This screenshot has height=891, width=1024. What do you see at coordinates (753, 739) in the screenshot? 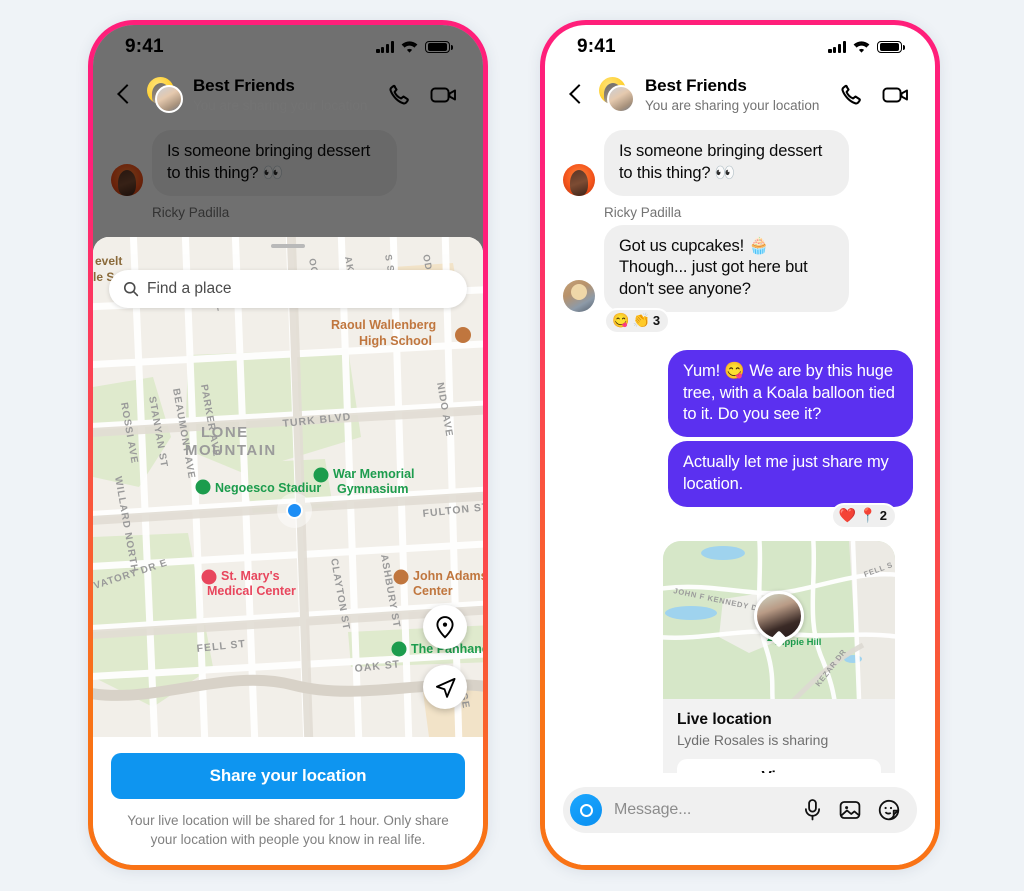
I see `live-location-subtitle: Lydie Rosales is sharing` at bounding box center [753, 739].